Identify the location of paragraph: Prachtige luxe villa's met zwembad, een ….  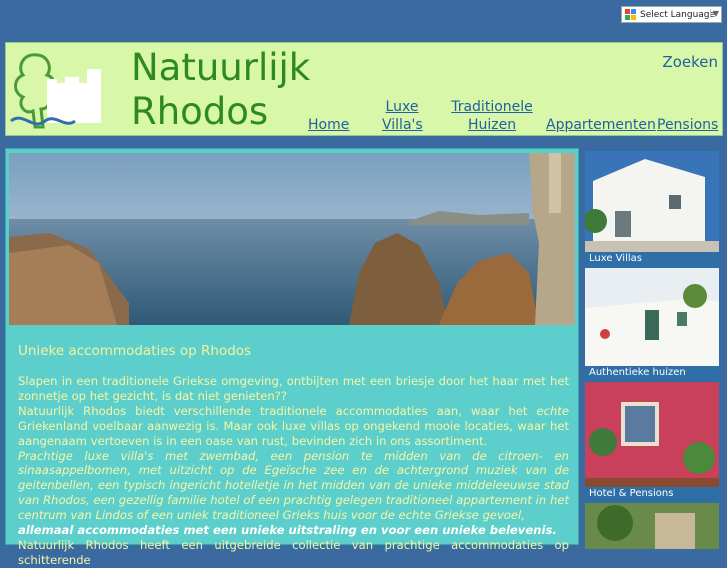
(293, 493).